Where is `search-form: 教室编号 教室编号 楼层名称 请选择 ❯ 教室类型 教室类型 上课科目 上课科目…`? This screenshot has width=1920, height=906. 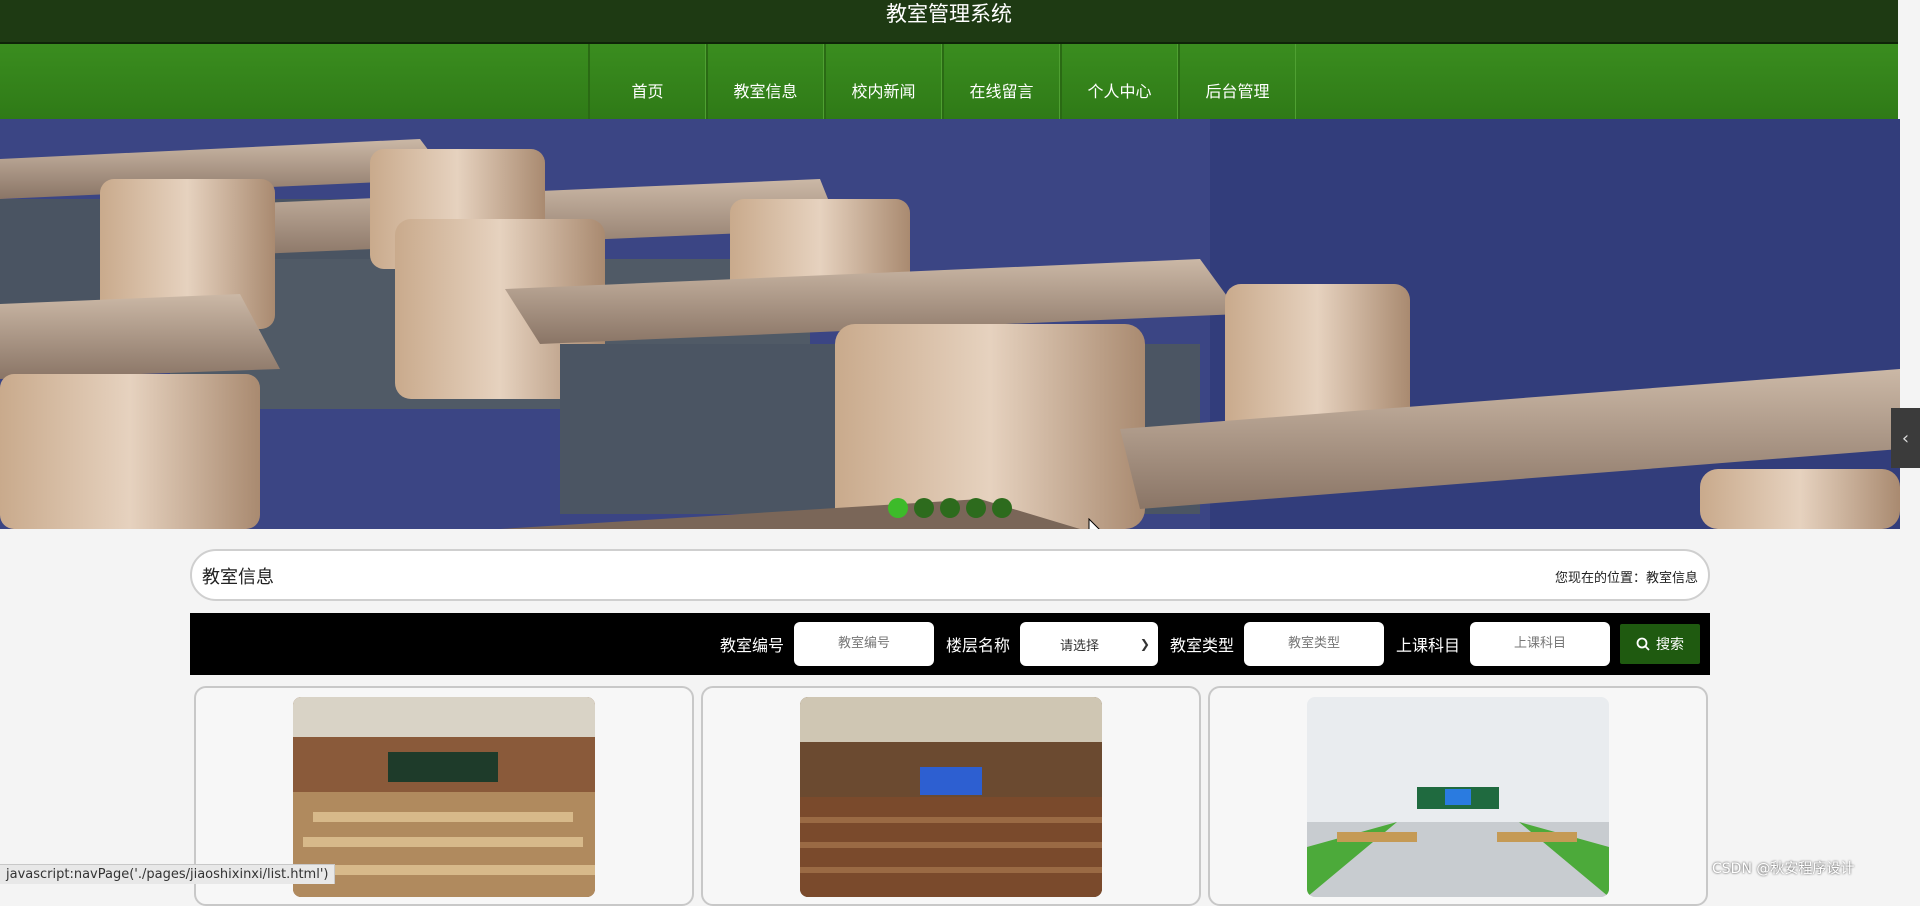 search-form: 教室编号 教室编号 楼层名称 请选择 ❯ 教室类型 教室类型 上课科目 上课科目… is located at coordinates (950, 644).